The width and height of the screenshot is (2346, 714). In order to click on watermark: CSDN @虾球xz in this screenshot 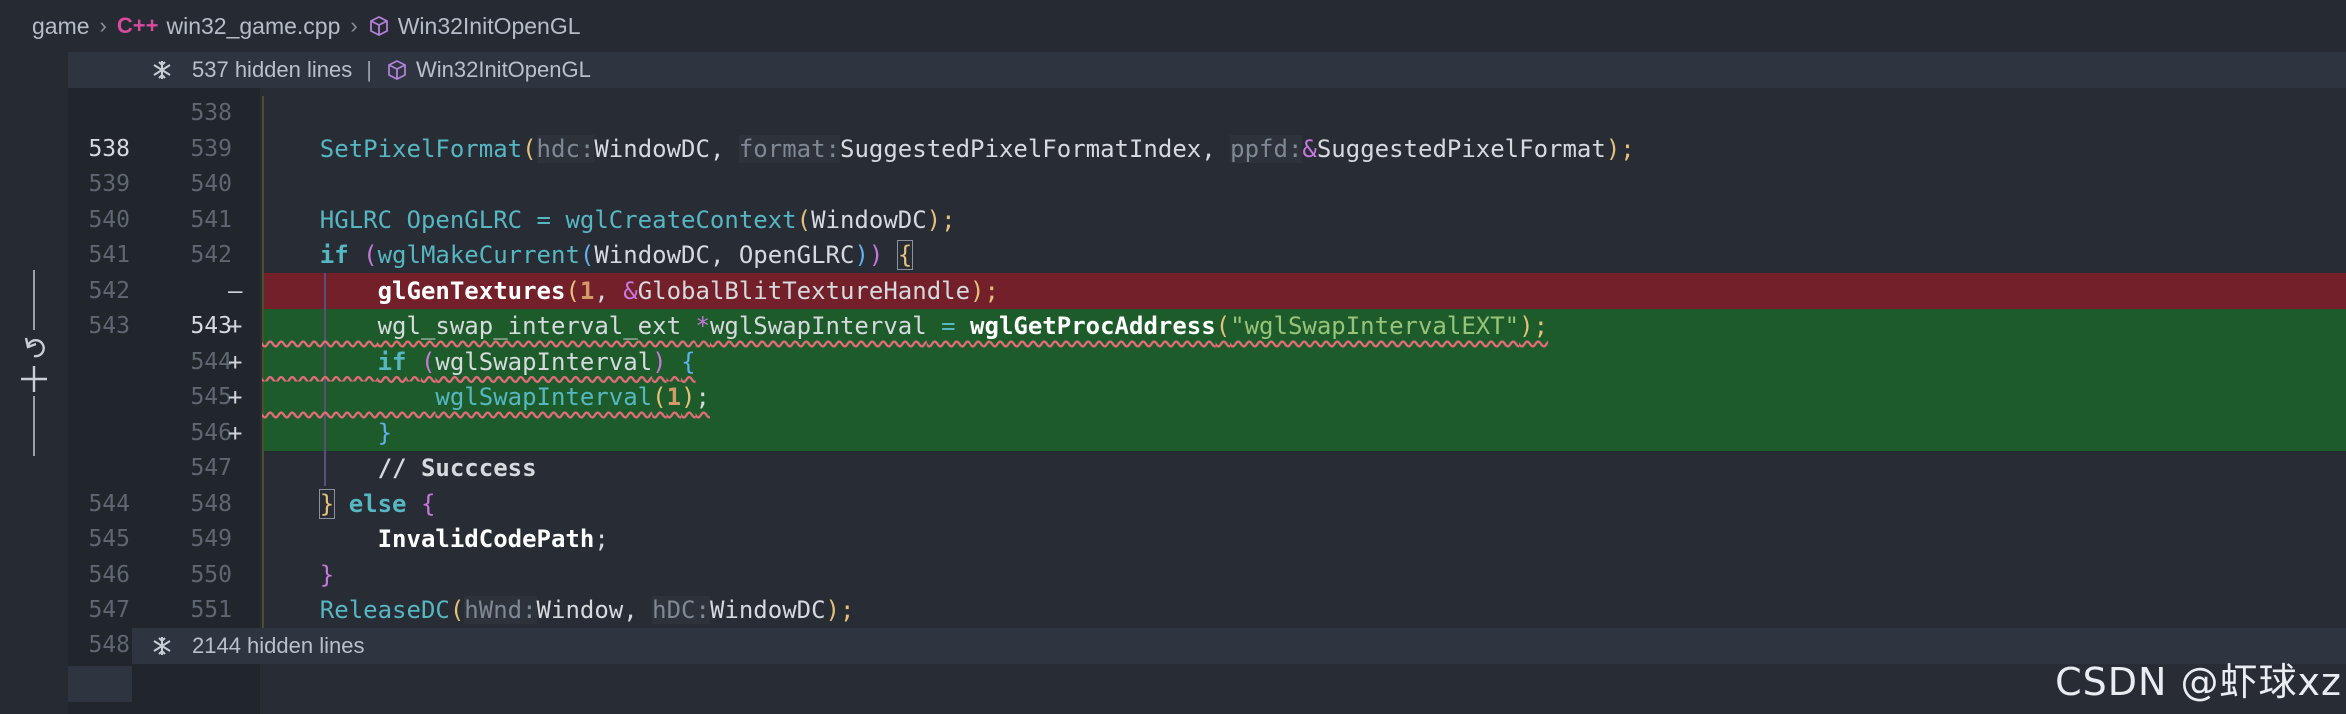, I will do `click(2198, 682)`.